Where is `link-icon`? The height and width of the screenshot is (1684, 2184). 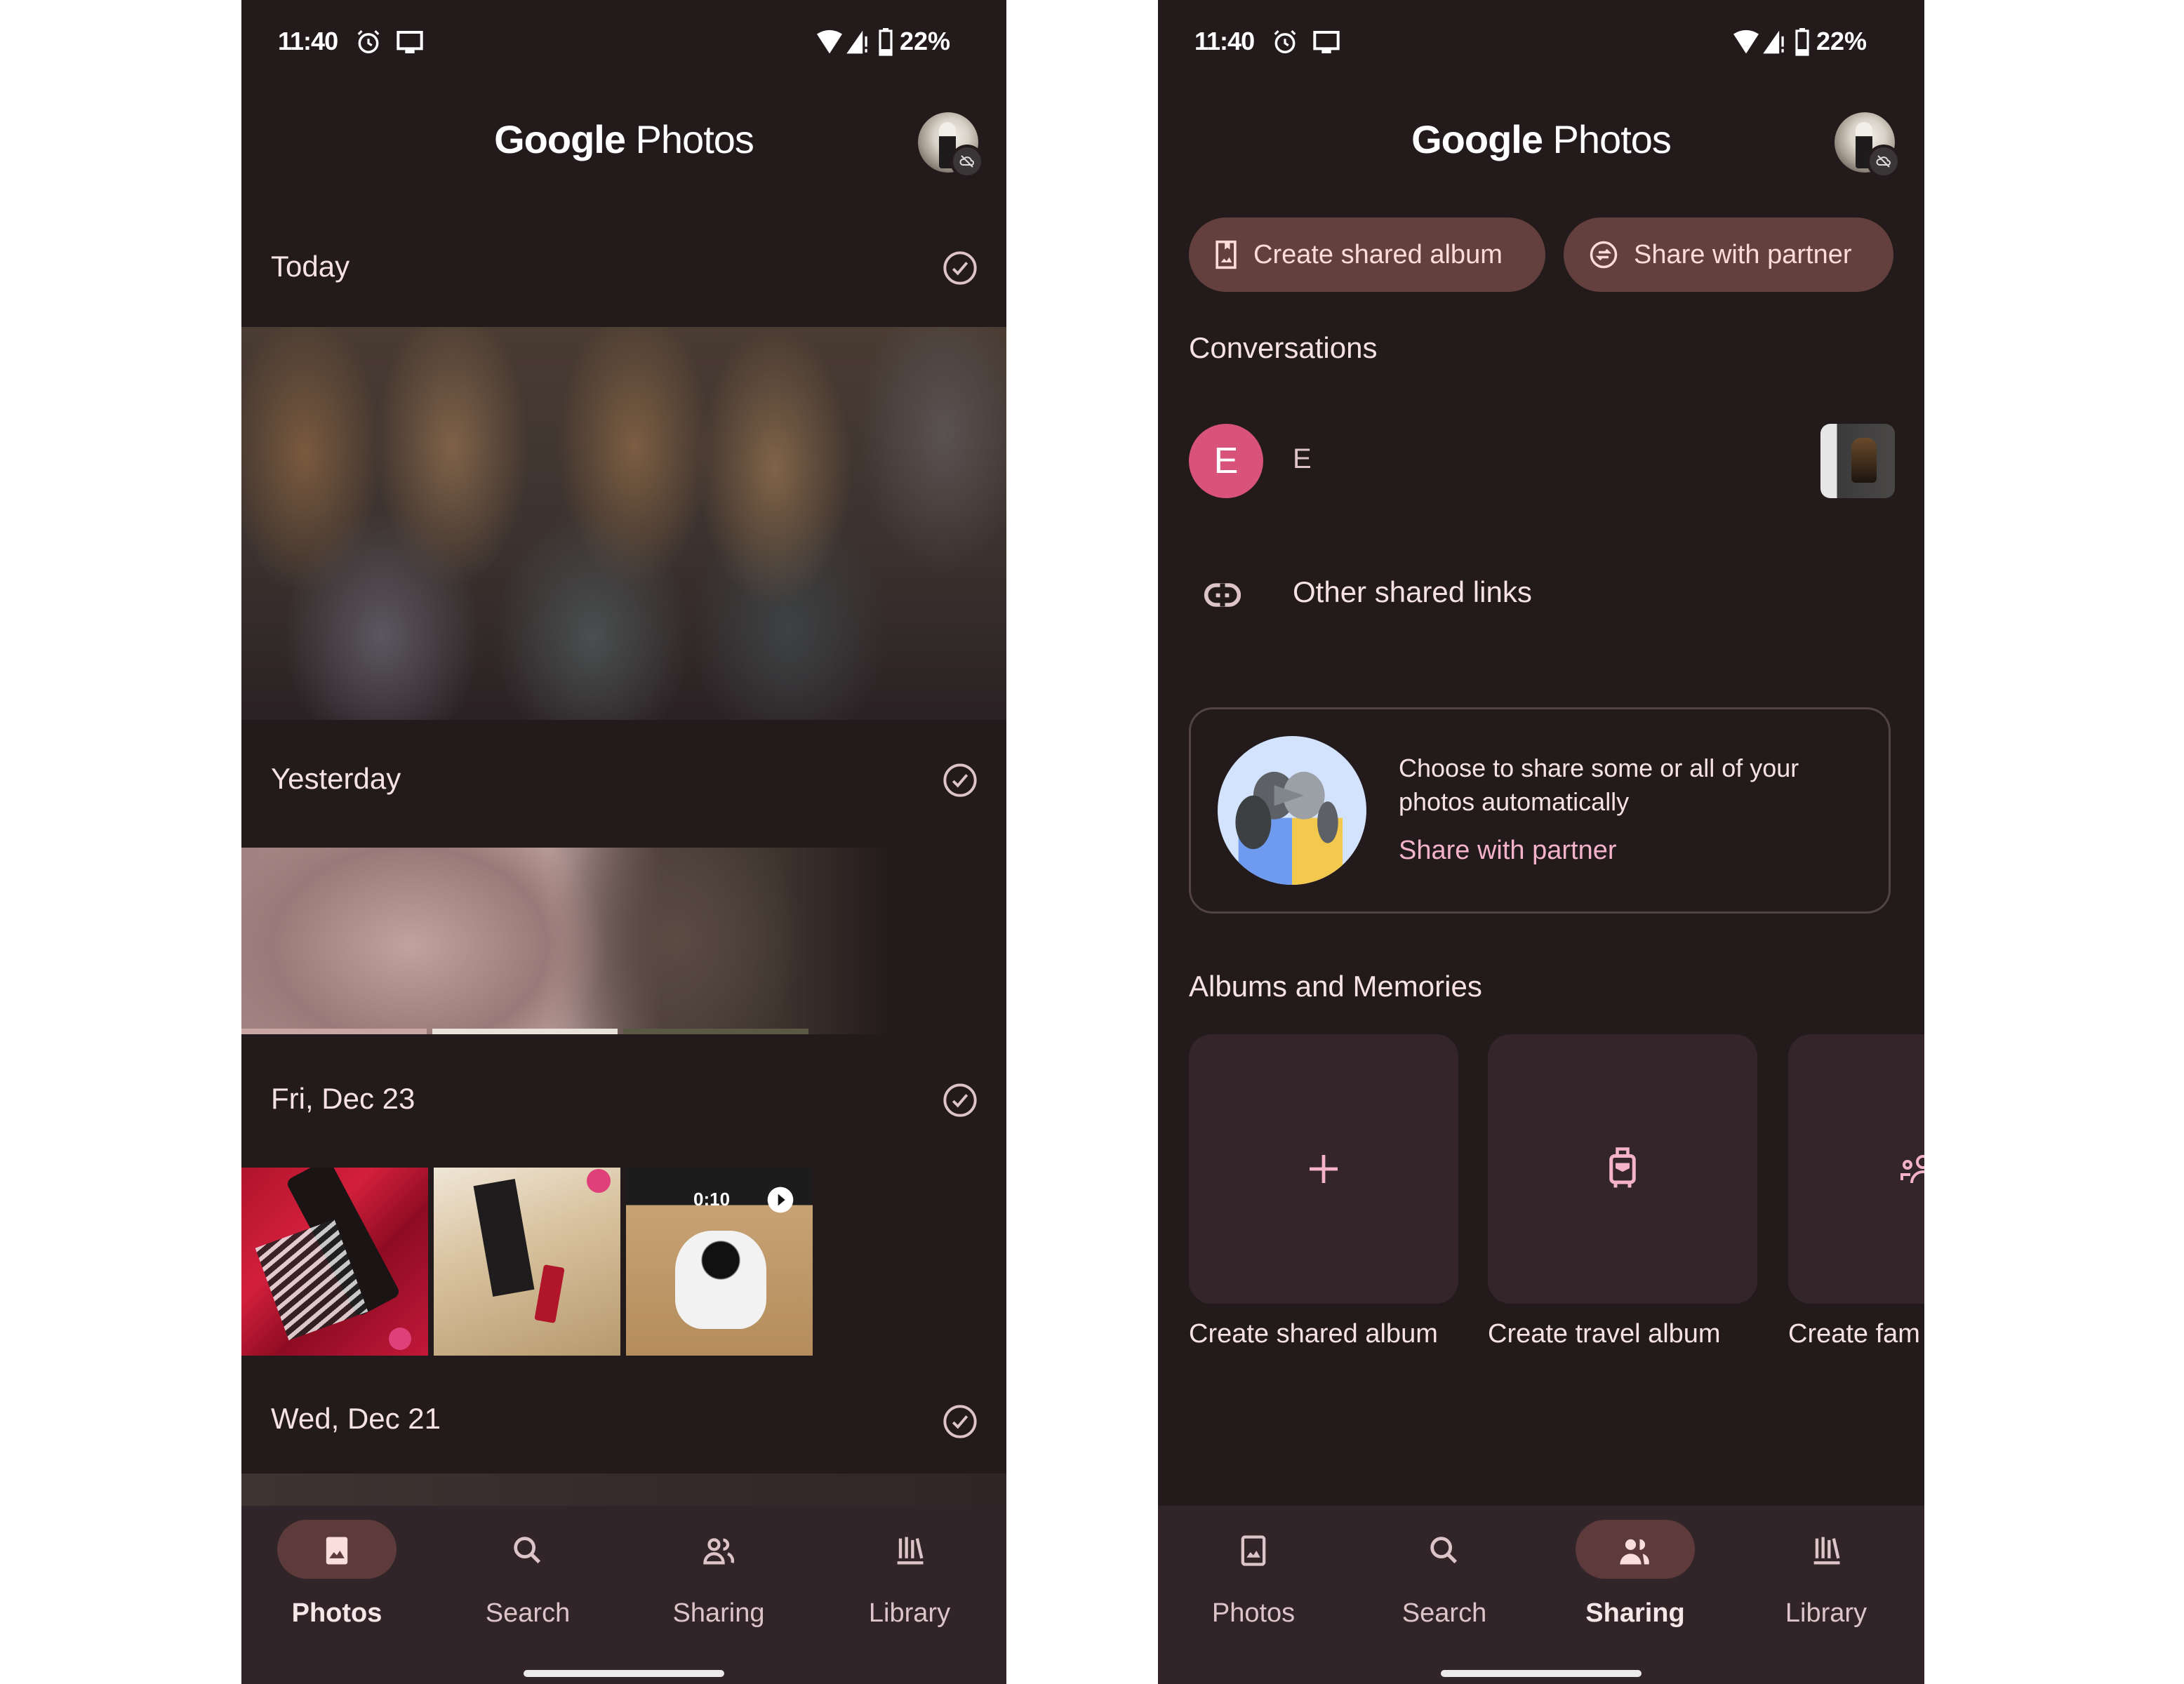
link-icon is located at coordinates (1223, 595).